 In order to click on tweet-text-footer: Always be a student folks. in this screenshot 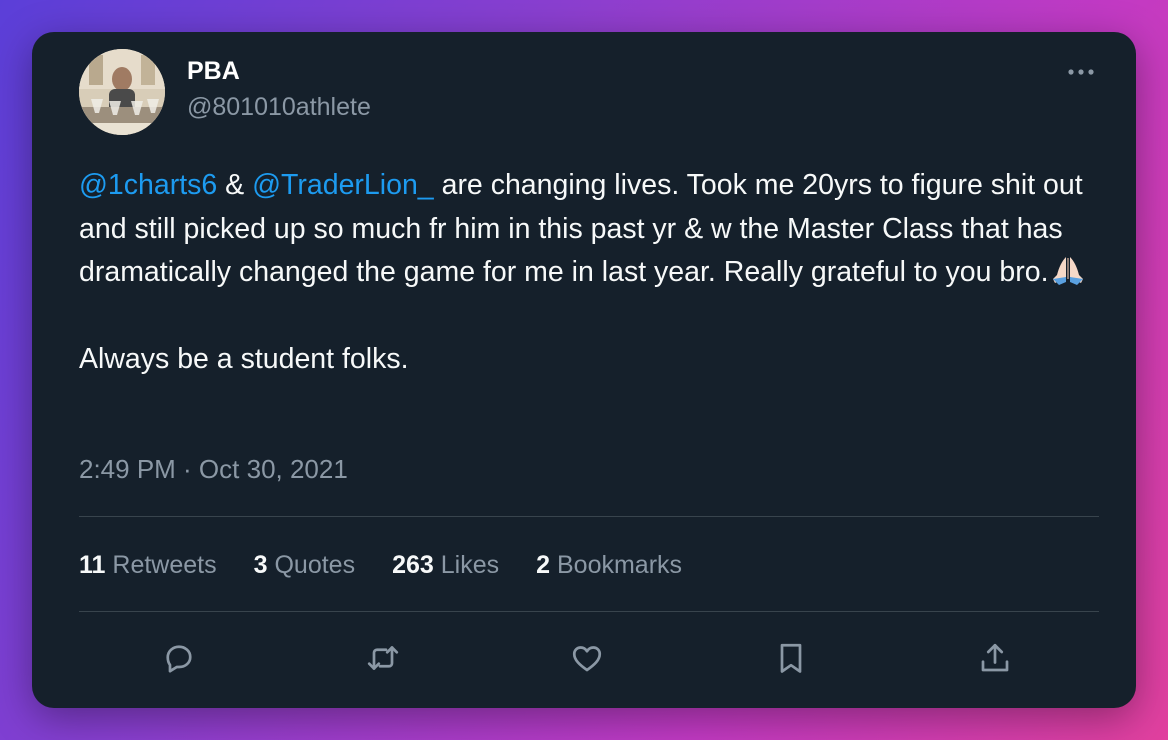, I will do `click(244, 359)`.